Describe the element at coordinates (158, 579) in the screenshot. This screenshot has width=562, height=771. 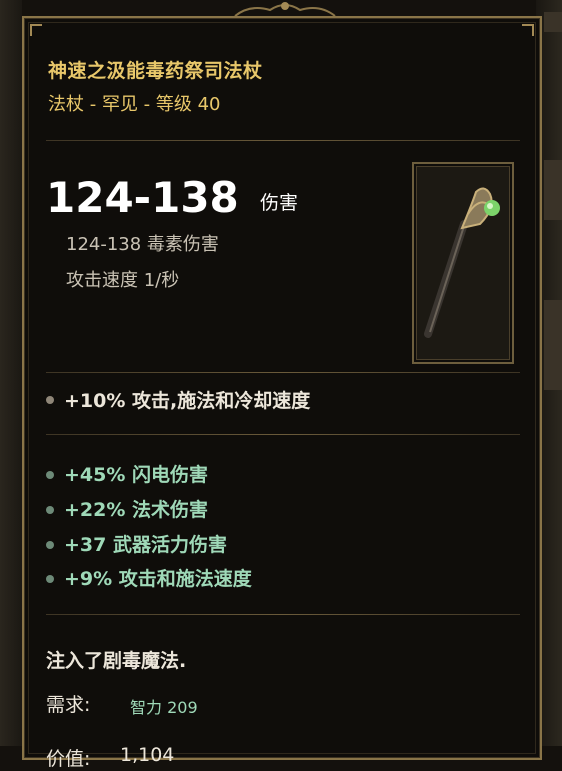
I see `affix-stat: +9% 攻击和施法速度` at that location.